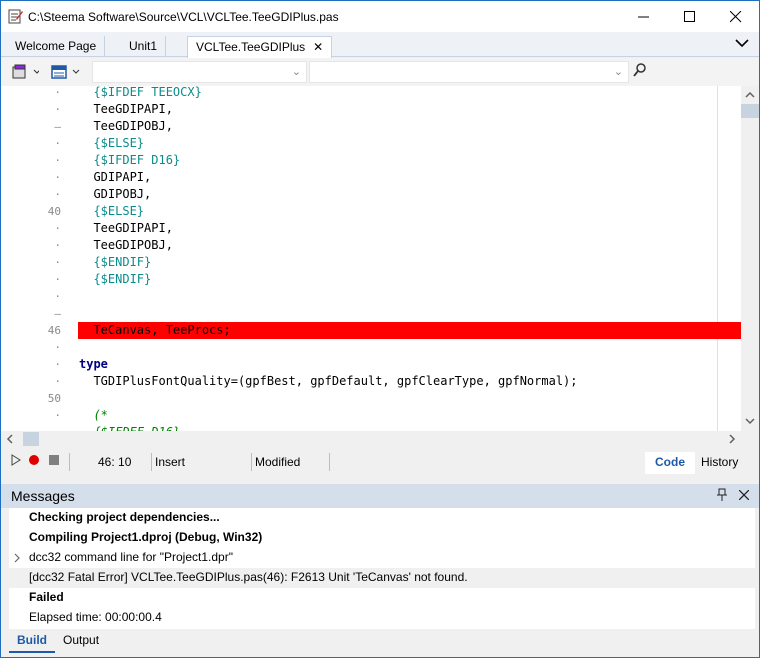 The width and height of the screenshot is (760, 658). Describe the element at coordinates (670, 463) in the screenshot. I see `tab-code: Code` at that location.